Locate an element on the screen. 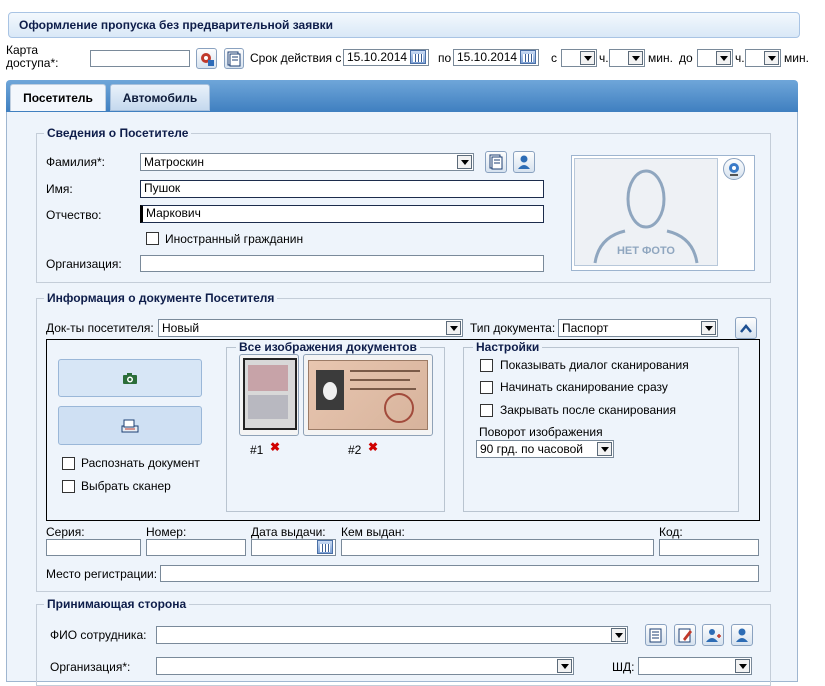 The height and width of the screenshot is (686, 825). setting-label: Показывать диалог сканирования is located at coordinates (594, 365).